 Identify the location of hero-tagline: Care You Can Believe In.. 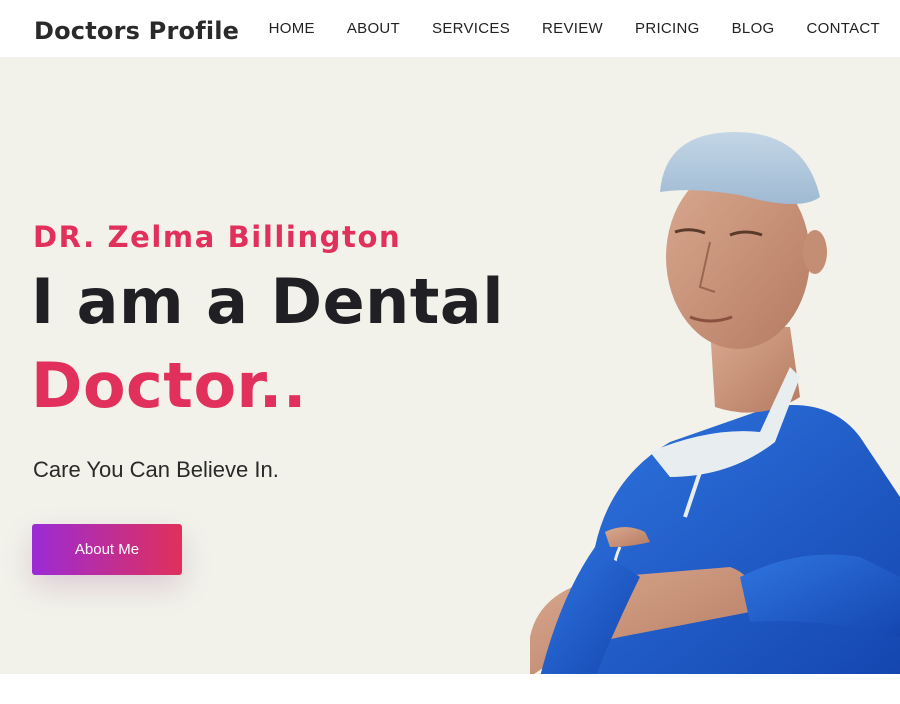
(156, 469).